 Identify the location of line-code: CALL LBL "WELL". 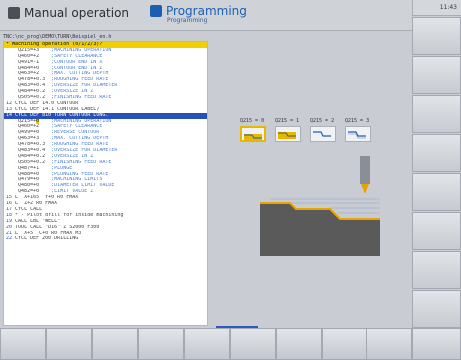
(36, 221).